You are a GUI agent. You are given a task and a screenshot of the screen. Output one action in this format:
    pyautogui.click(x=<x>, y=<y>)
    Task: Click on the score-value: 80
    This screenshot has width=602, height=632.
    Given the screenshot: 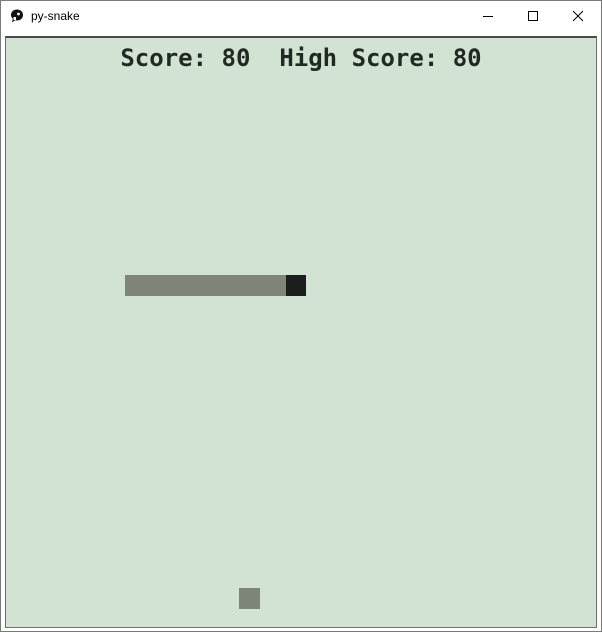 What is the action you would take?
    pyautogui.click(x=236, y=58)
    